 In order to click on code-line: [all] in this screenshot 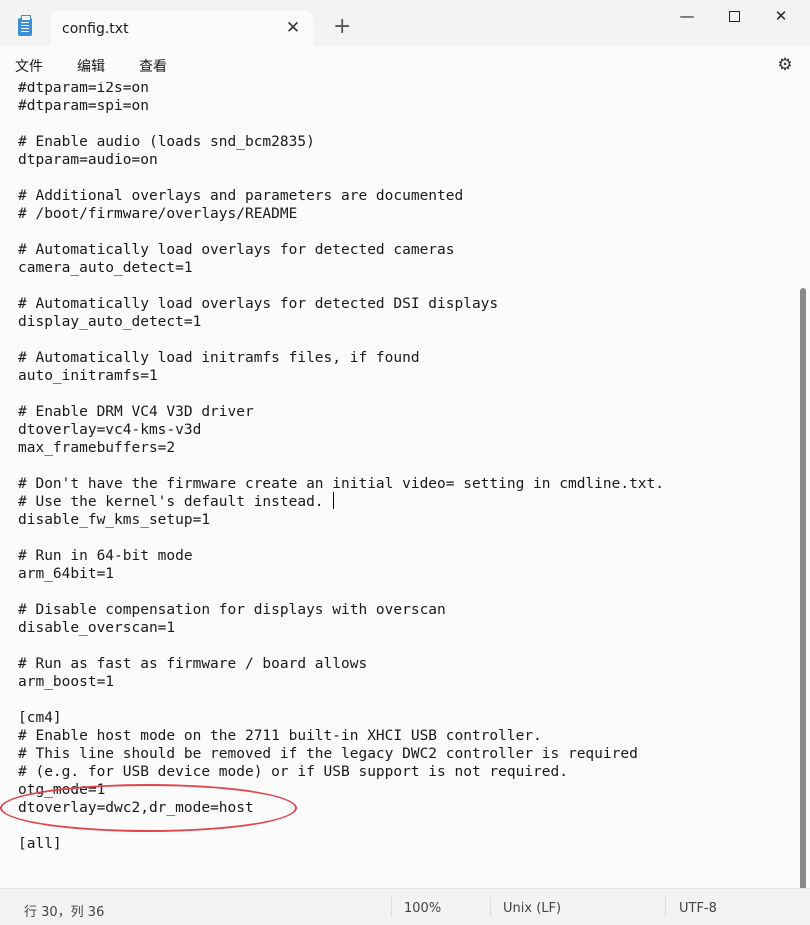, I will do `click(40, 844)`.